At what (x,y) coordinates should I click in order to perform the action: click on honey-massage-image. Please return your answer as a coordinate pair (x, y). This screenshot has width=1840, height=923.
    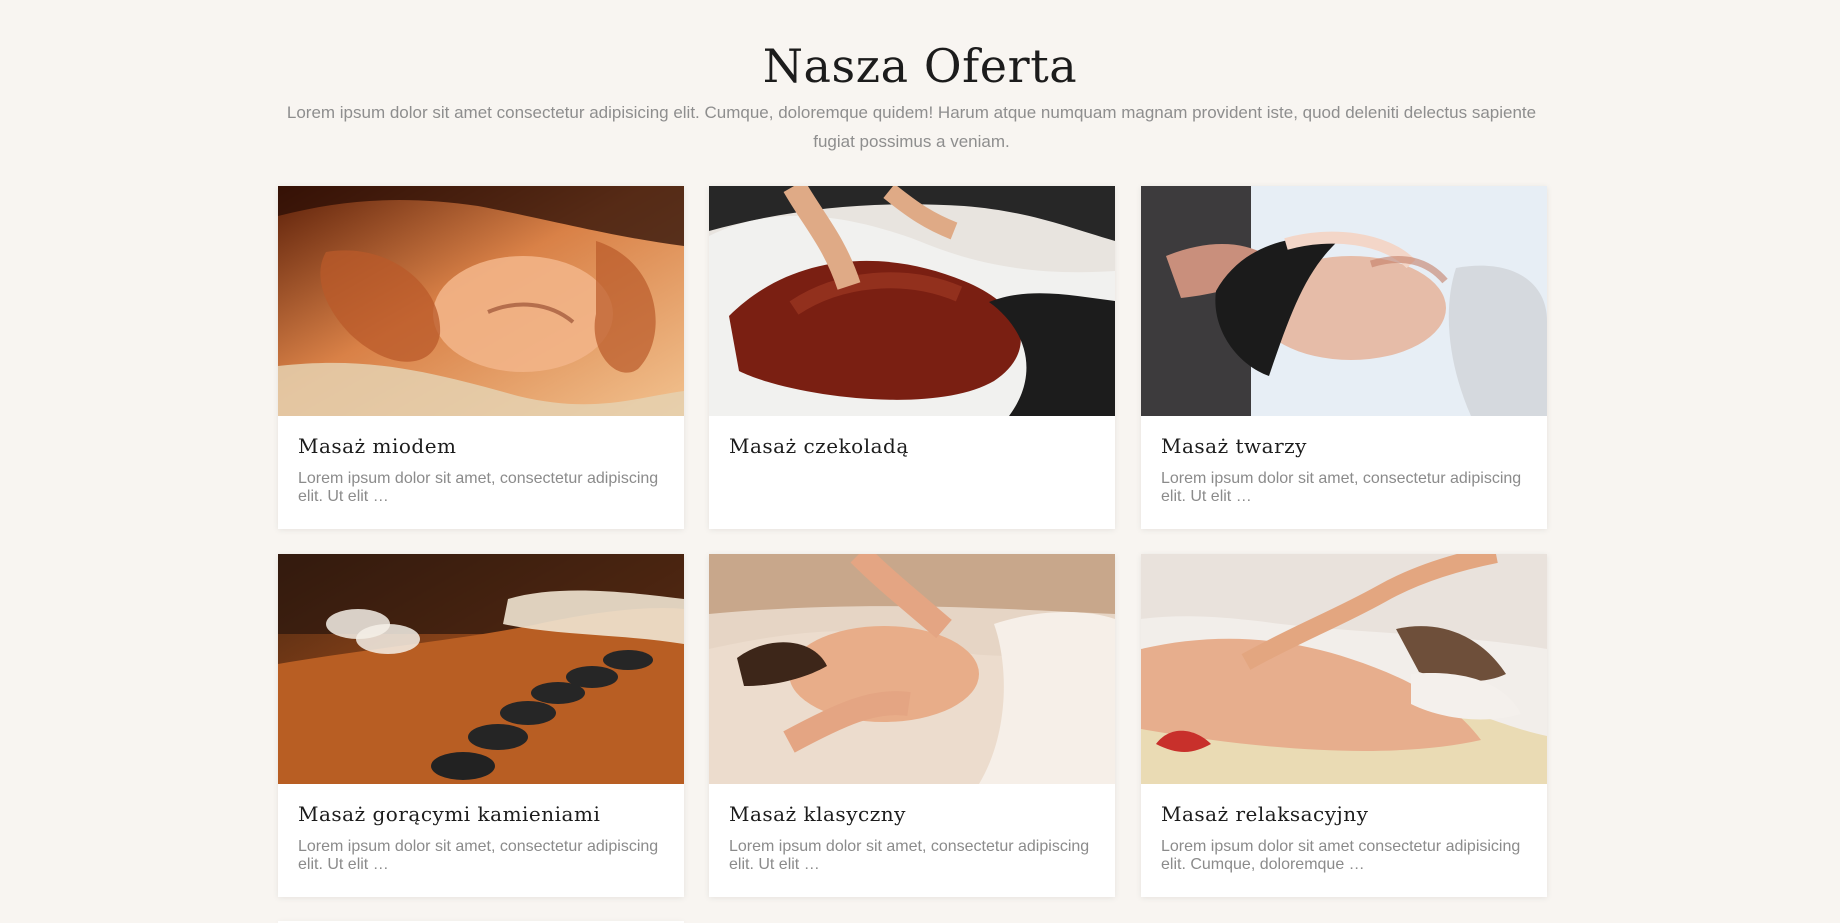
    Looking at the image, I should click on (481, 301).